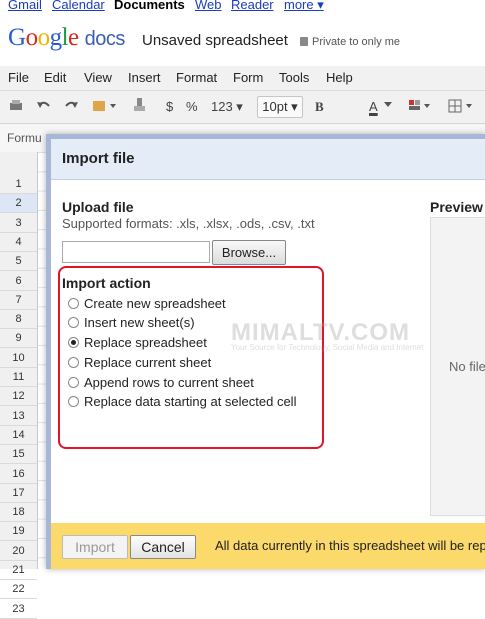 Image resolution: width=485 pixels, height=619 pixels. Describe the element at coordinates (78, 6) in the screenshot. I see `nav-calendar-link: Calendar` at that location.